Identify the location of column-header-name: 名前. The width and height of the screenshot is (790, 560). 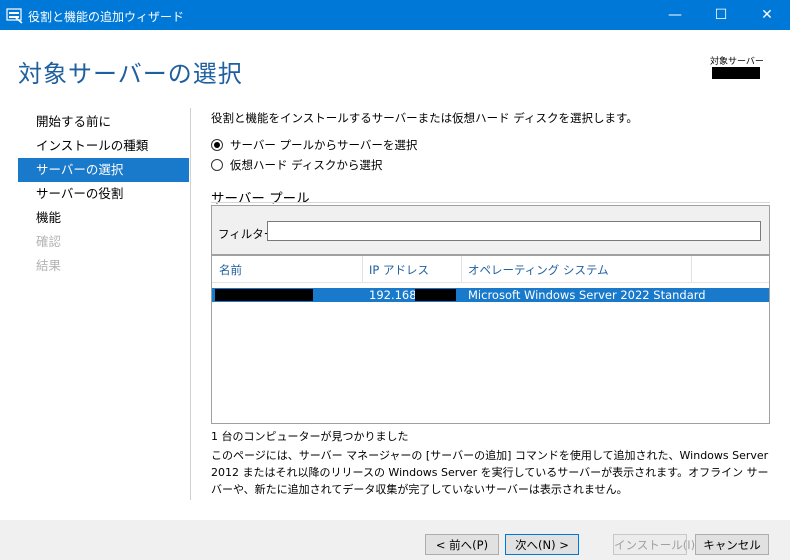
(230, 270).